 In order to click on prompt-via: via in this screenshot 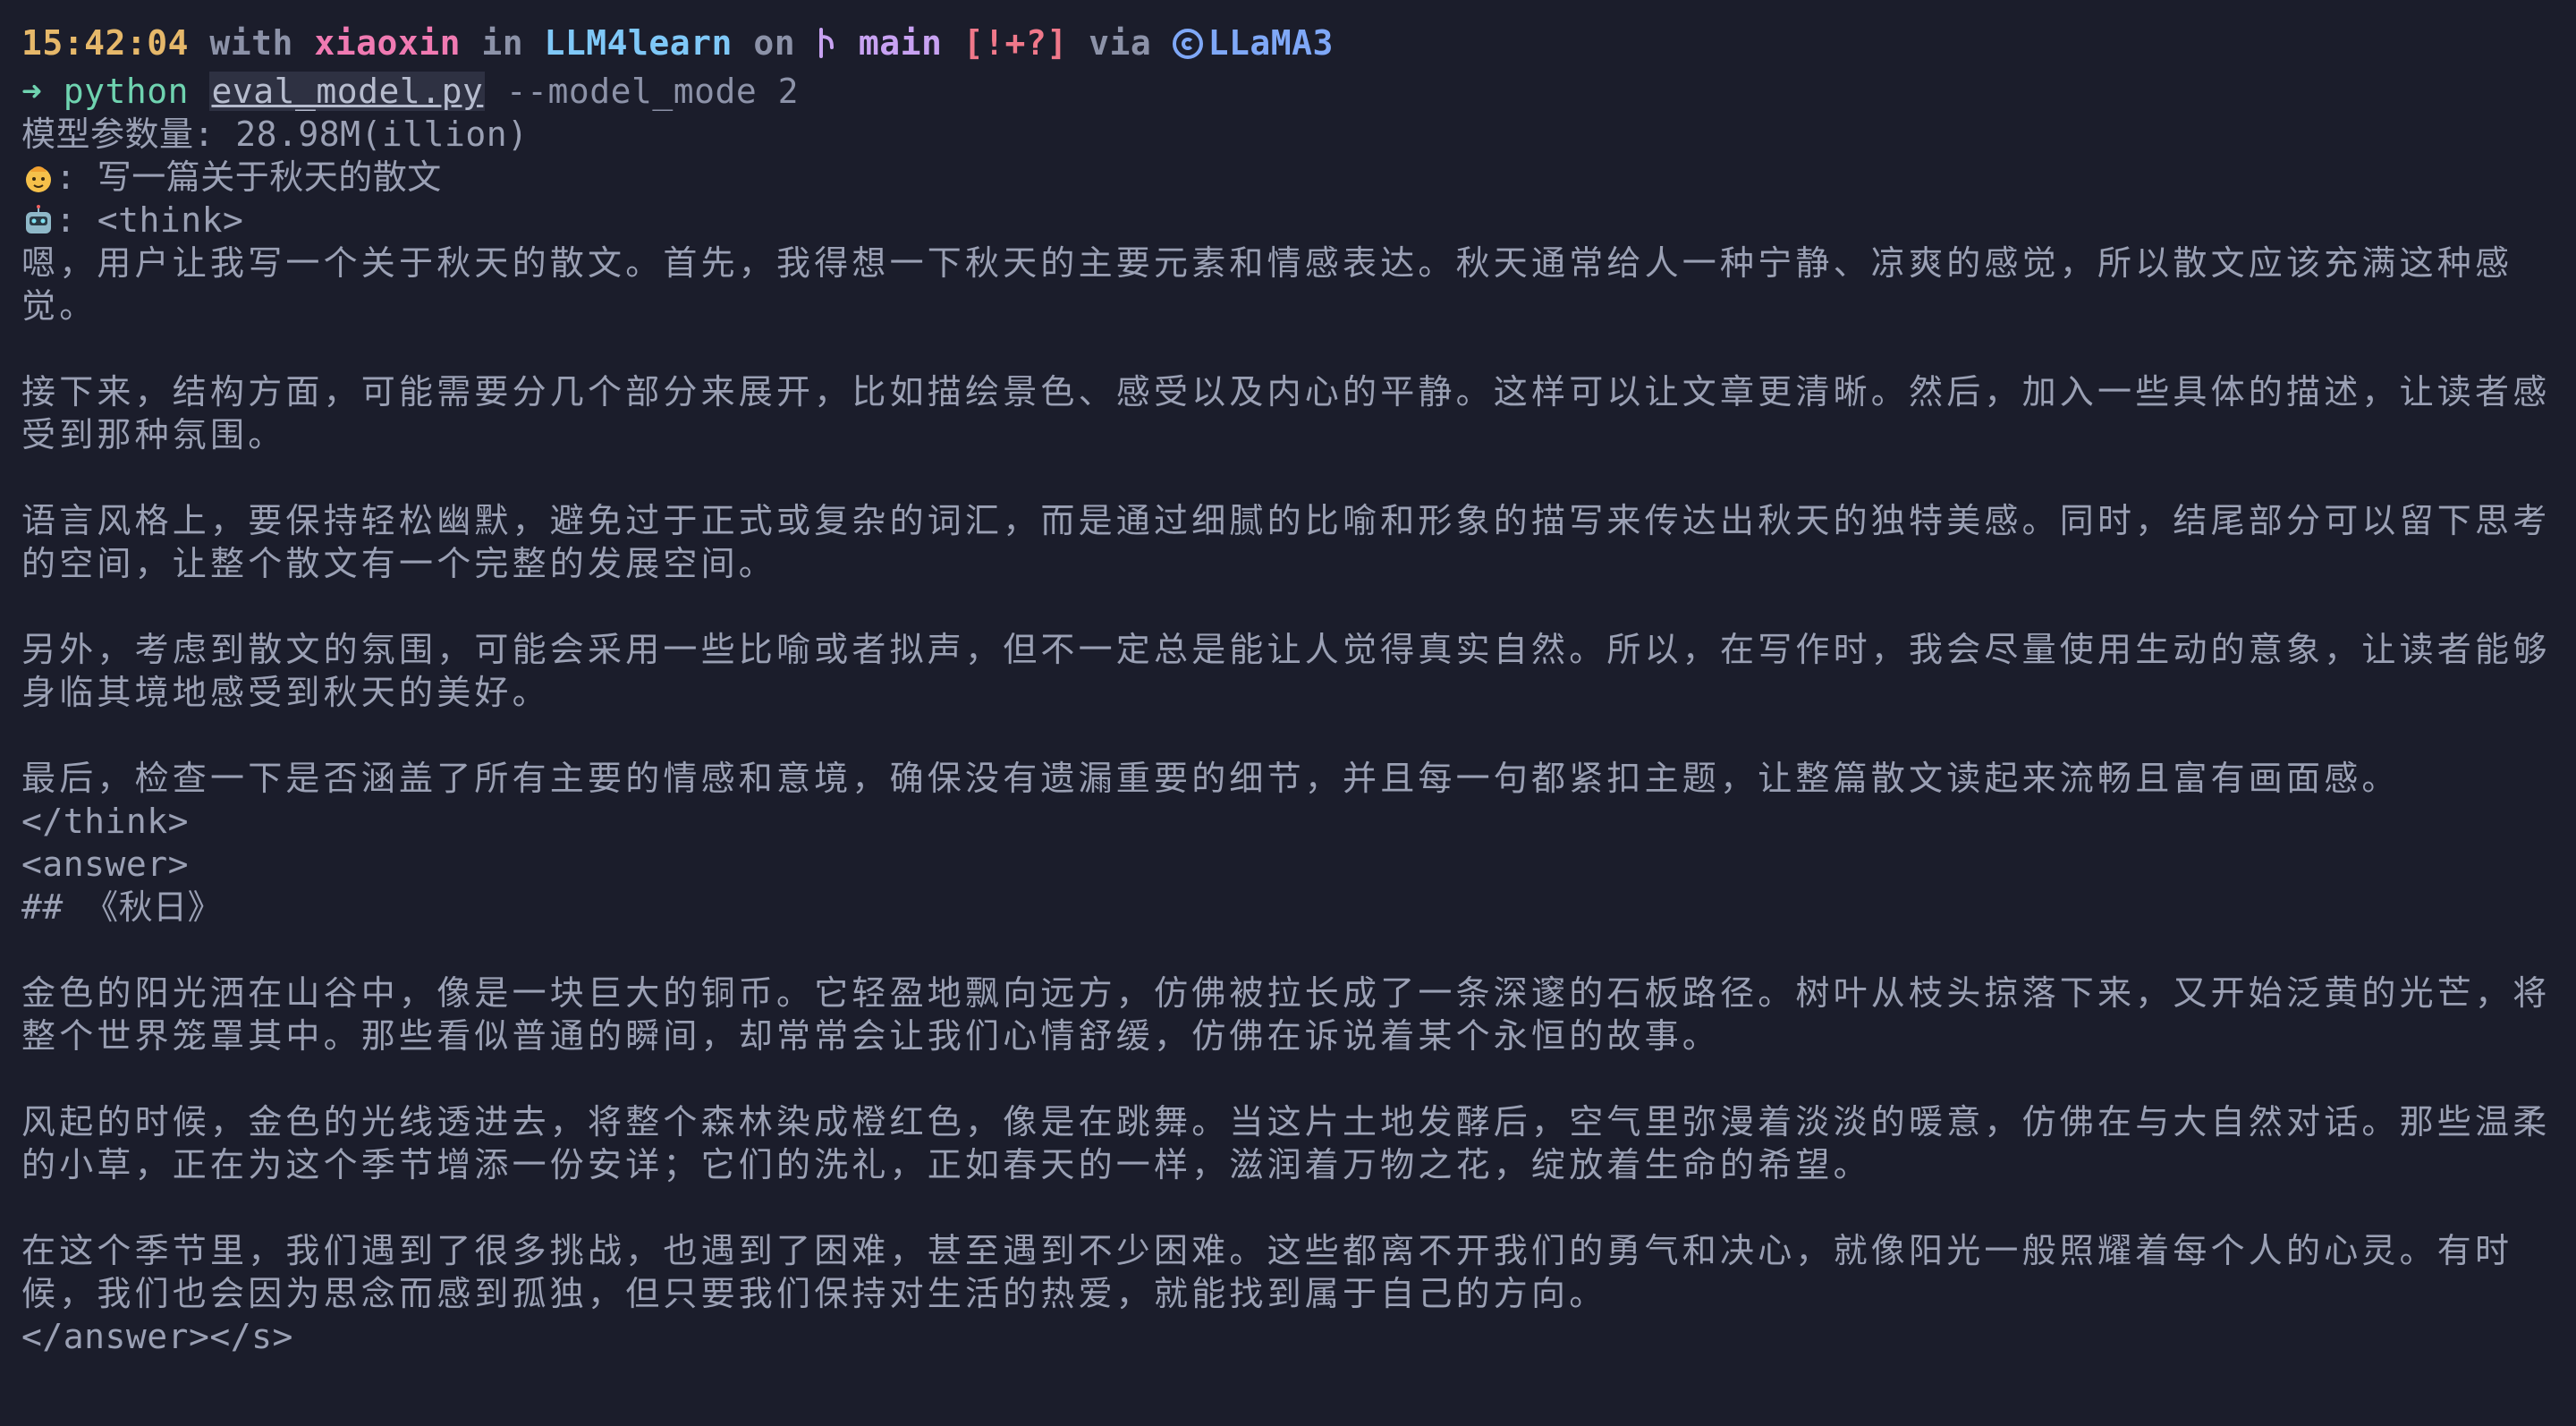, I will do `click(1120, 43)`.